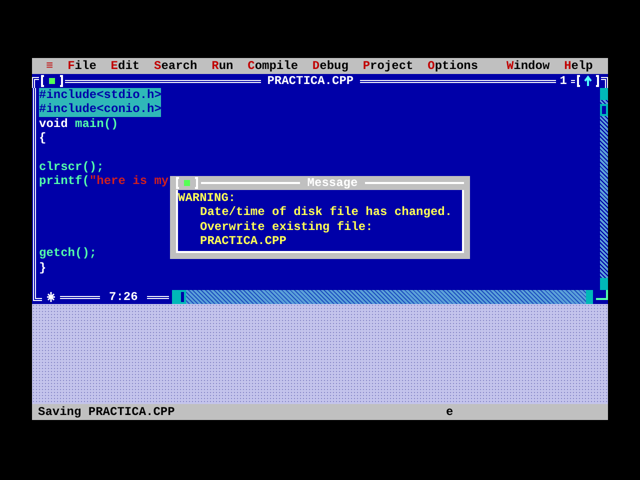  I want to click on code-line: {, so click(42, 138).